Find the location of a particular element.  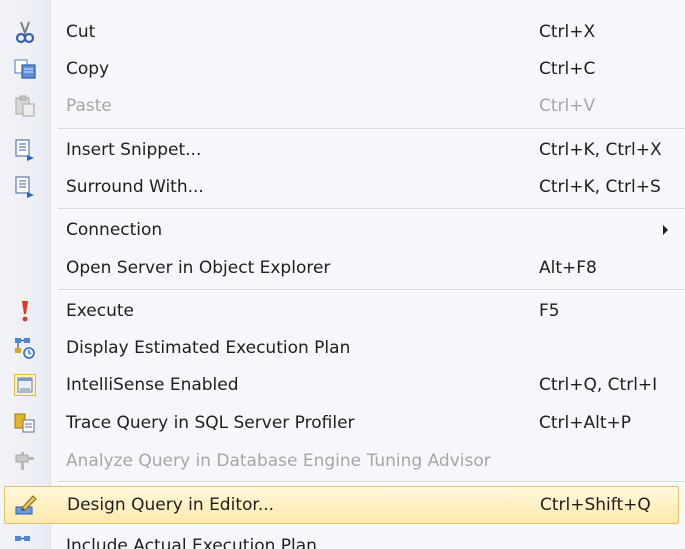

menu-item-label: Copy is located at coordinates (88, 69).